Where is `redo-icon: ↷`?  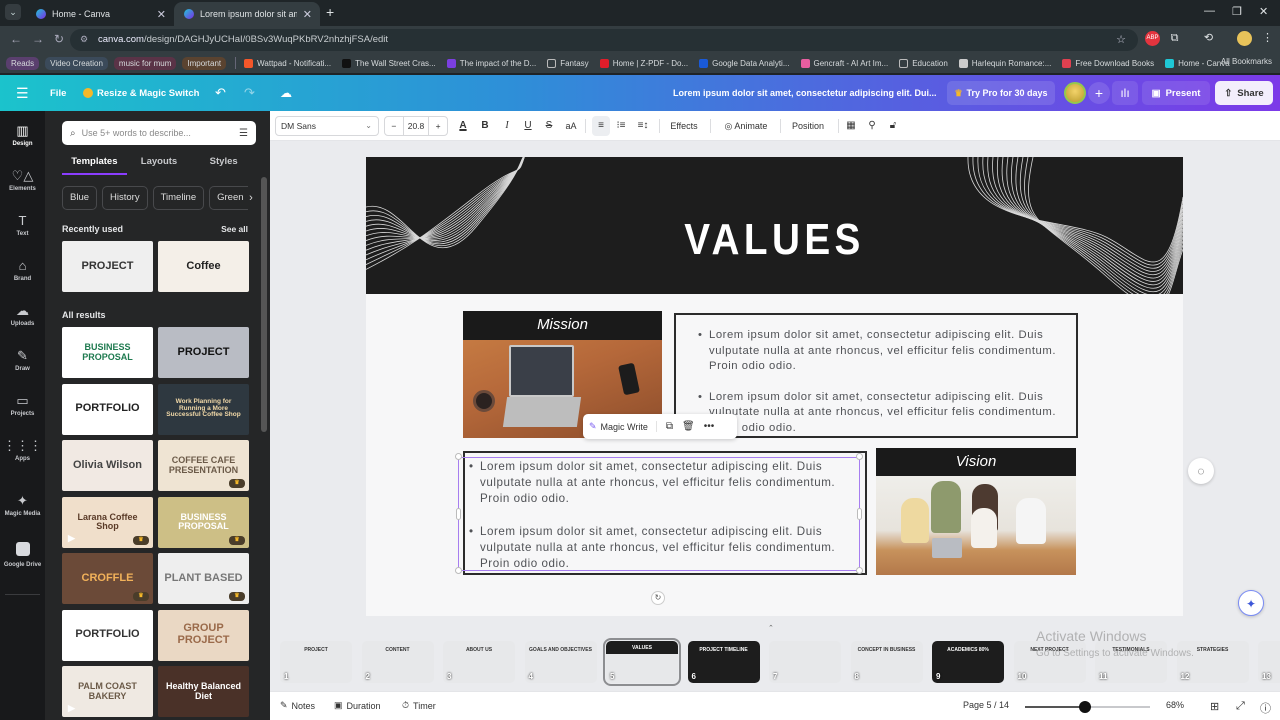 redo-icon: ↷ is located at coordinates (249, 93).